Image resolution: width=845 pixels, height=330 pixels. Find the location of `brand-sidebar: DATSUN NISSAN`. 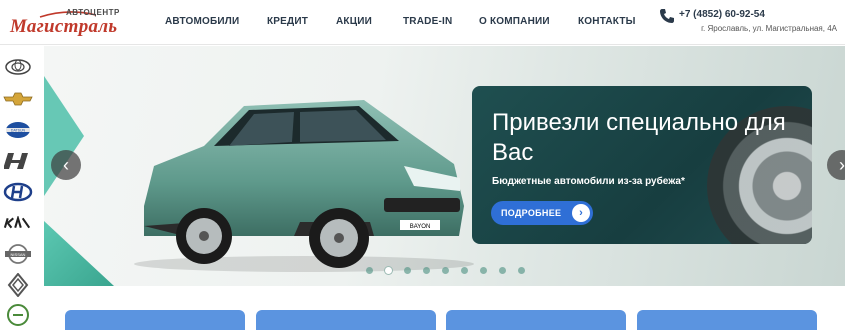

brand-sidebar: DATSUN NISSAN is located at coordinates (19, 186).